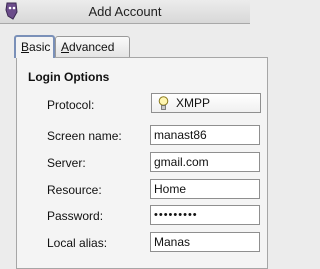  What do you see at coordinates (205, 242) in the screenshot?
I see `local-alias-input: Manas` at bounding box center [205, 242].